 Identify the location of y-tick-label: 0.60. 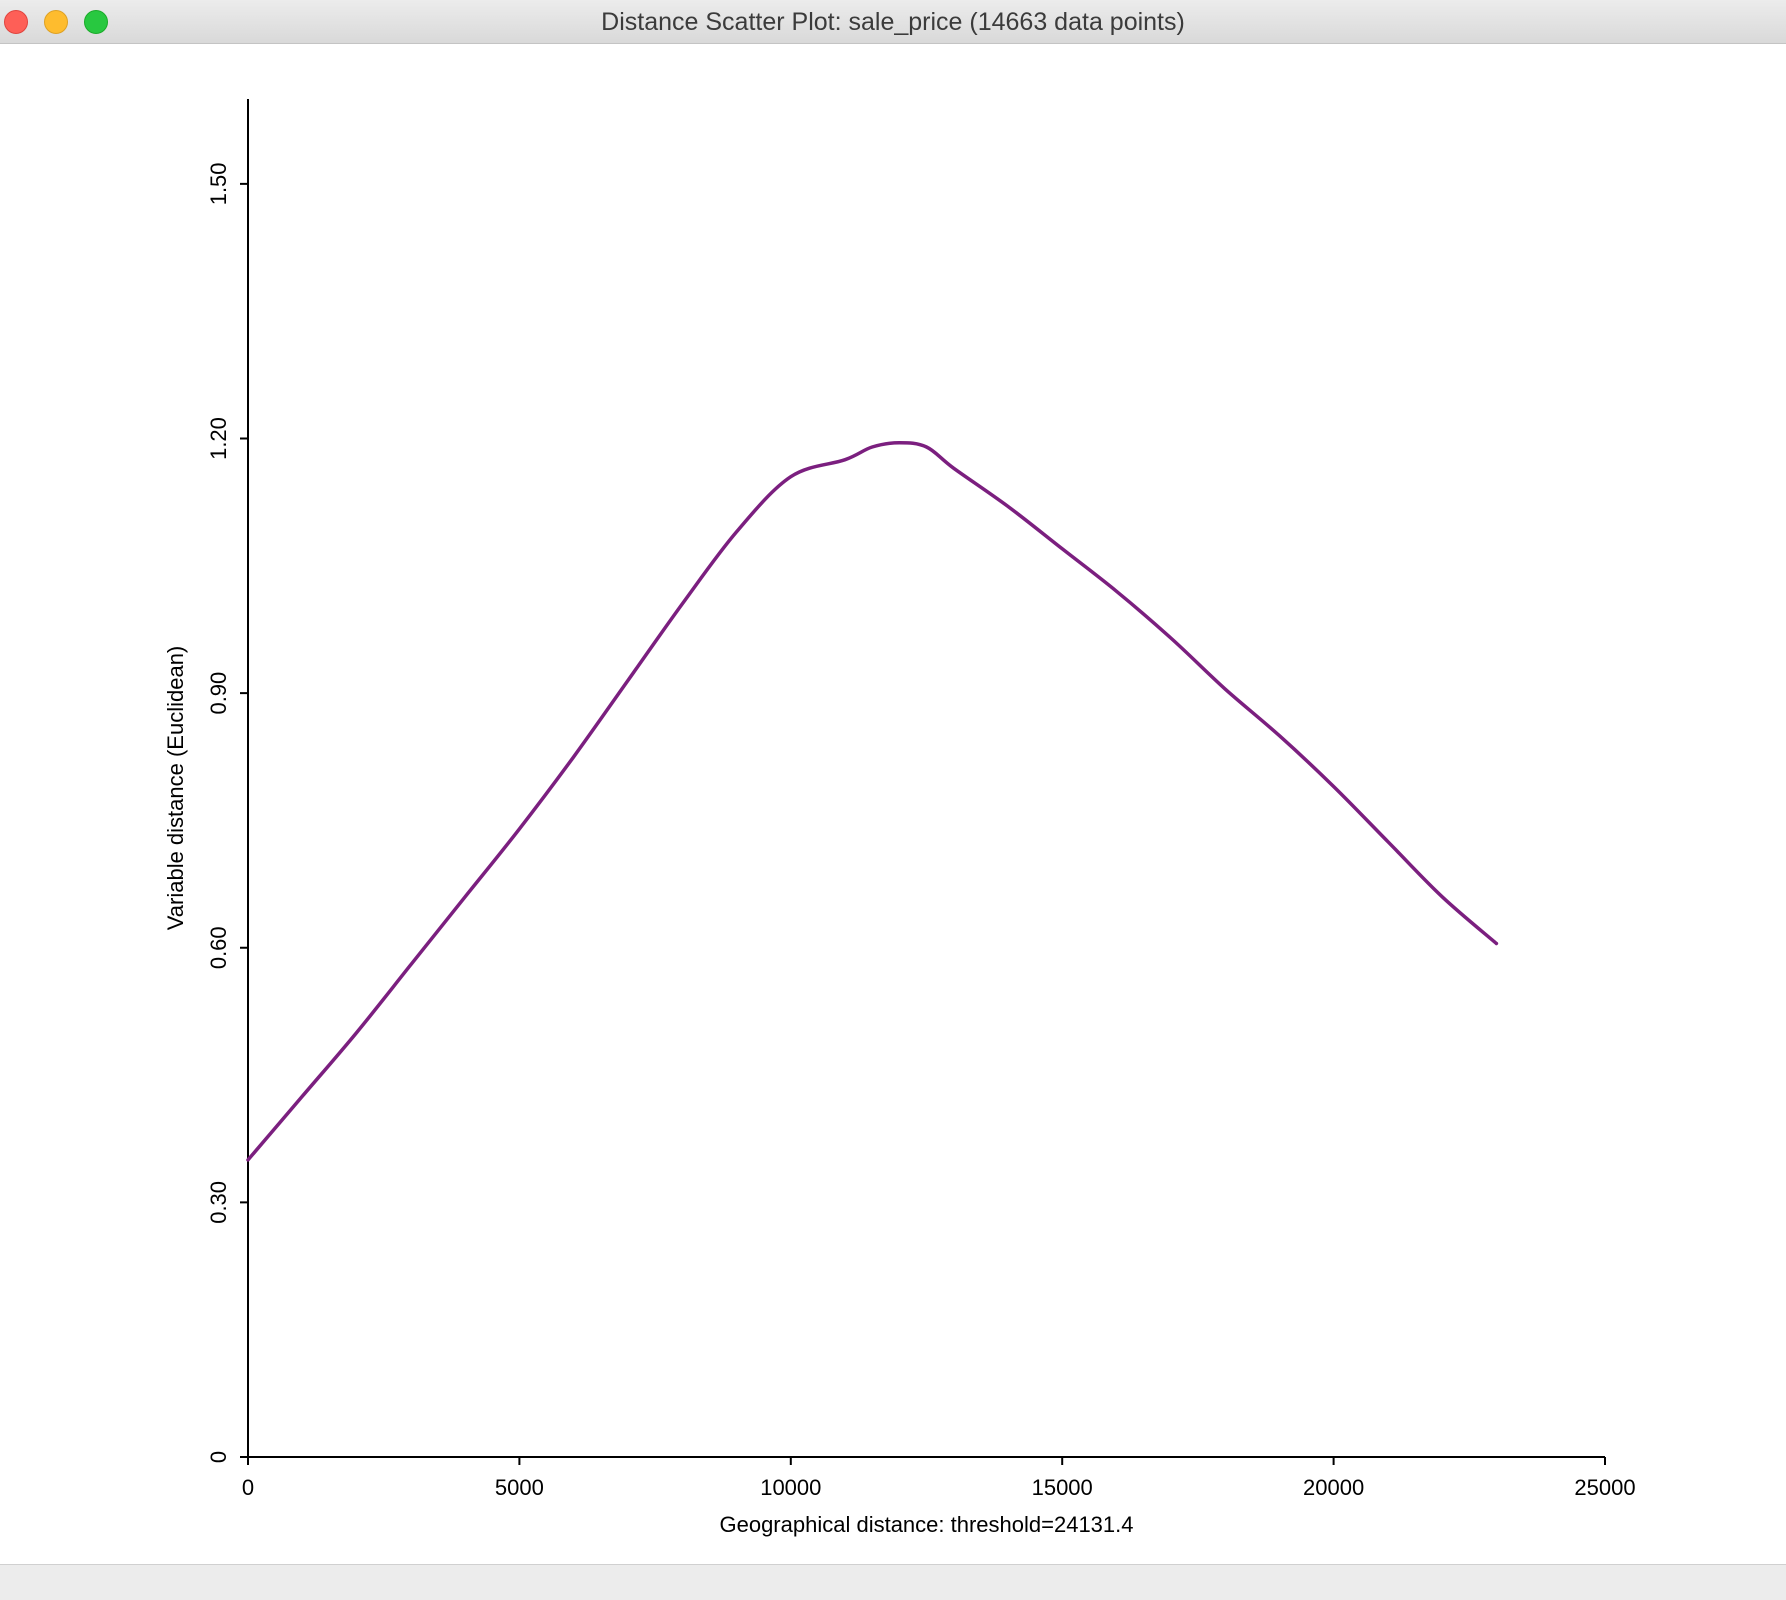
(218, 947).